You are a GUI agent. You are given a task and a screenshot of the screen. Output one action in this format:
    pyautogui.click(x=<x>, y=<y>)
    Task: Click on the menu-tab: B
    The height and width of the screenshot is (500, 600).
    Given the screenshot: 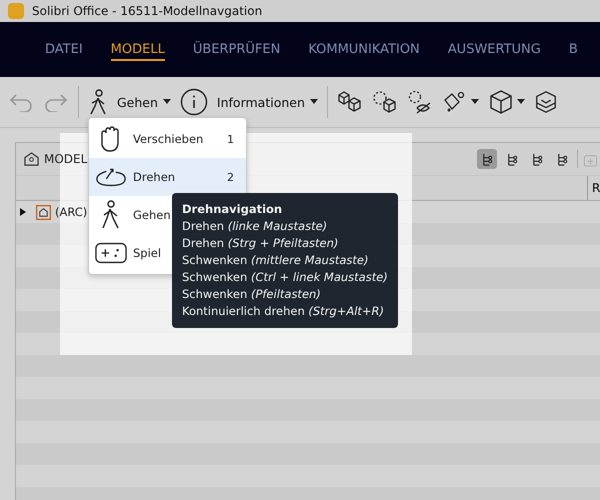 What is the action you would take?
    pyautogui.click(x=573, y=49)
    